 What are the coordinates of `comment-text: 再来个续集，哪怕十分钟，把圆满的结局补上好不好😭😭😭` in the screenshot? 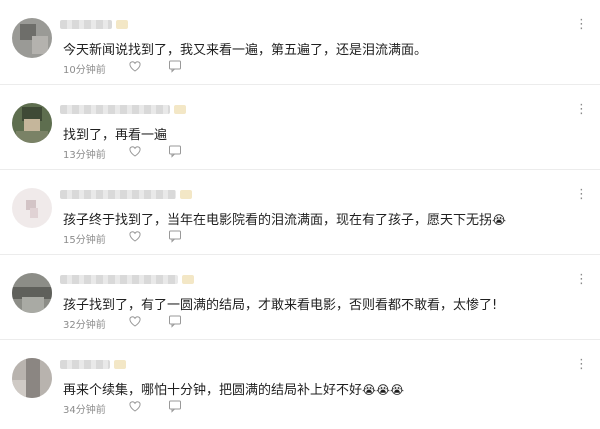 It's located at (234, 390).